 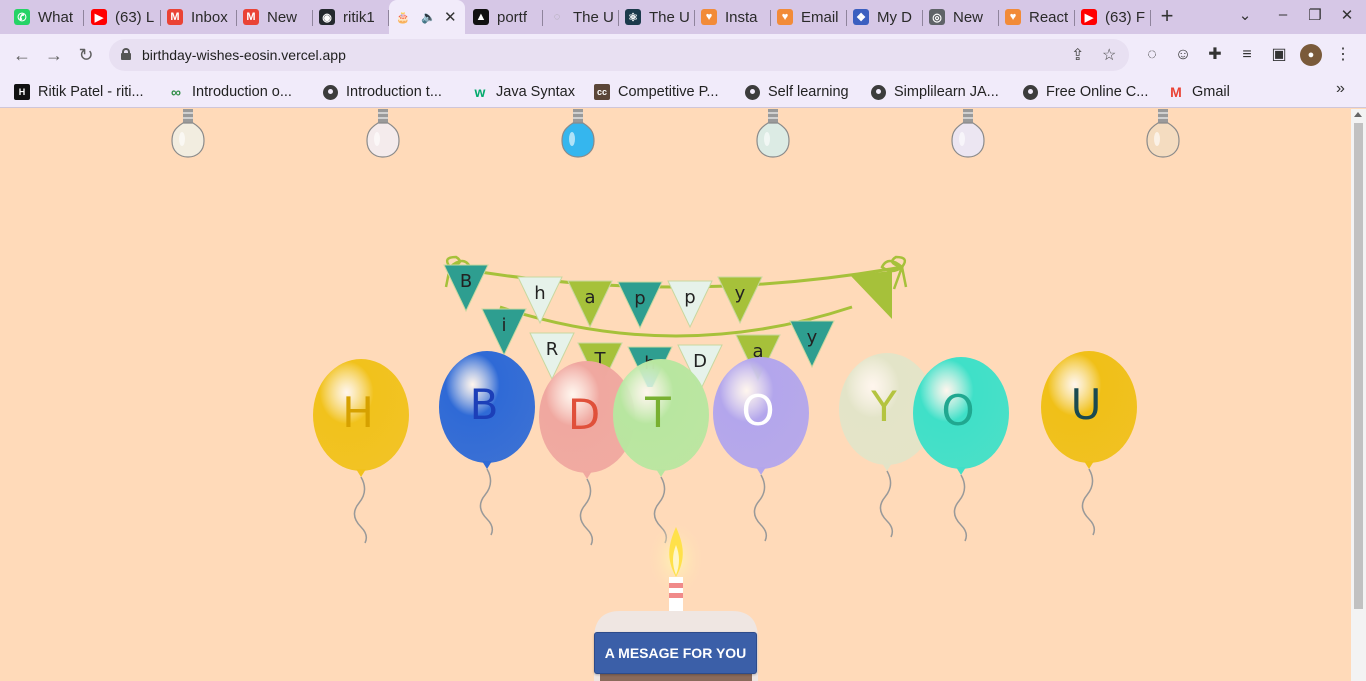 What do you see at coordinates (894, 17) in the screenshot?
I see `tab-title: My D` at bounding box center [894, 17].